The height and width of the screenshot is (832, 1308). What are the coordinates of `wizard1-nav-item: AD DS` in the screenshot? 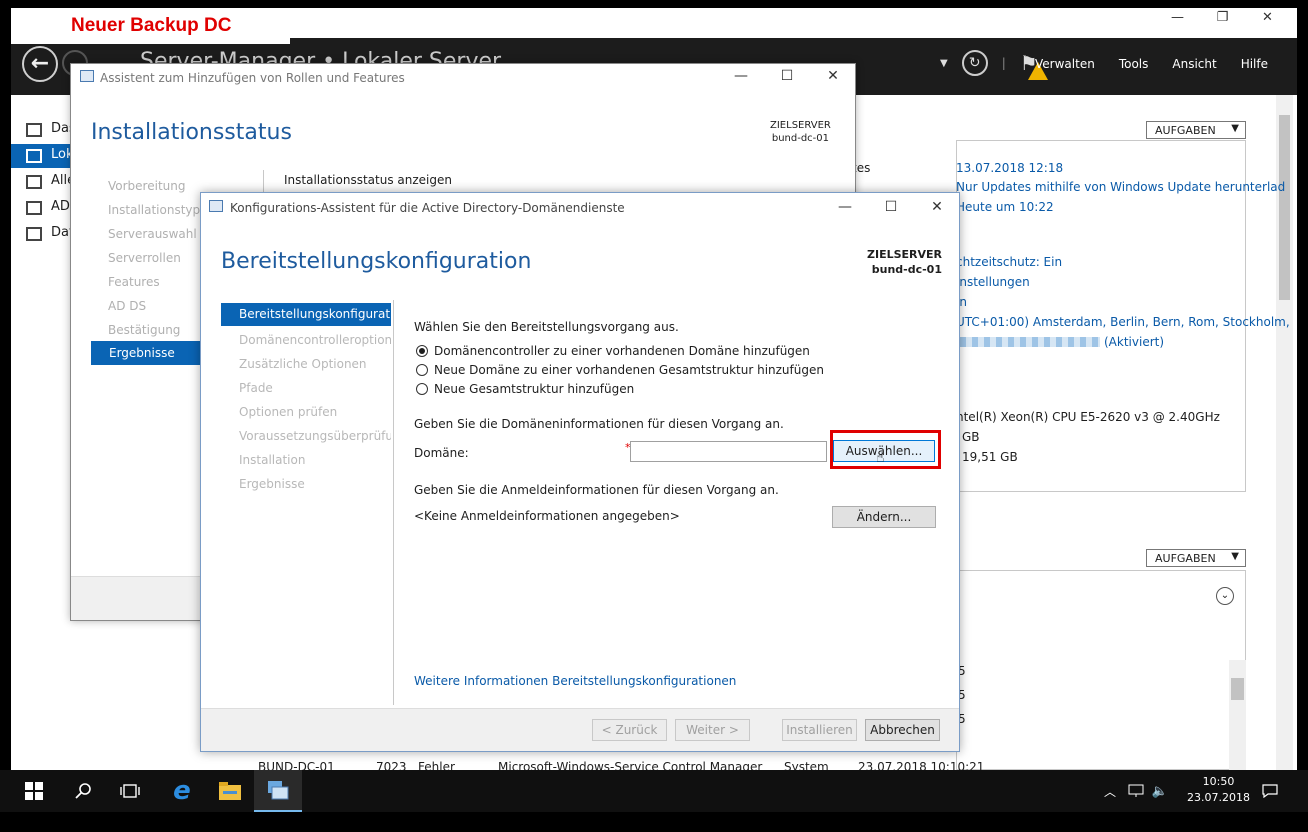 It's located at (127, 306).